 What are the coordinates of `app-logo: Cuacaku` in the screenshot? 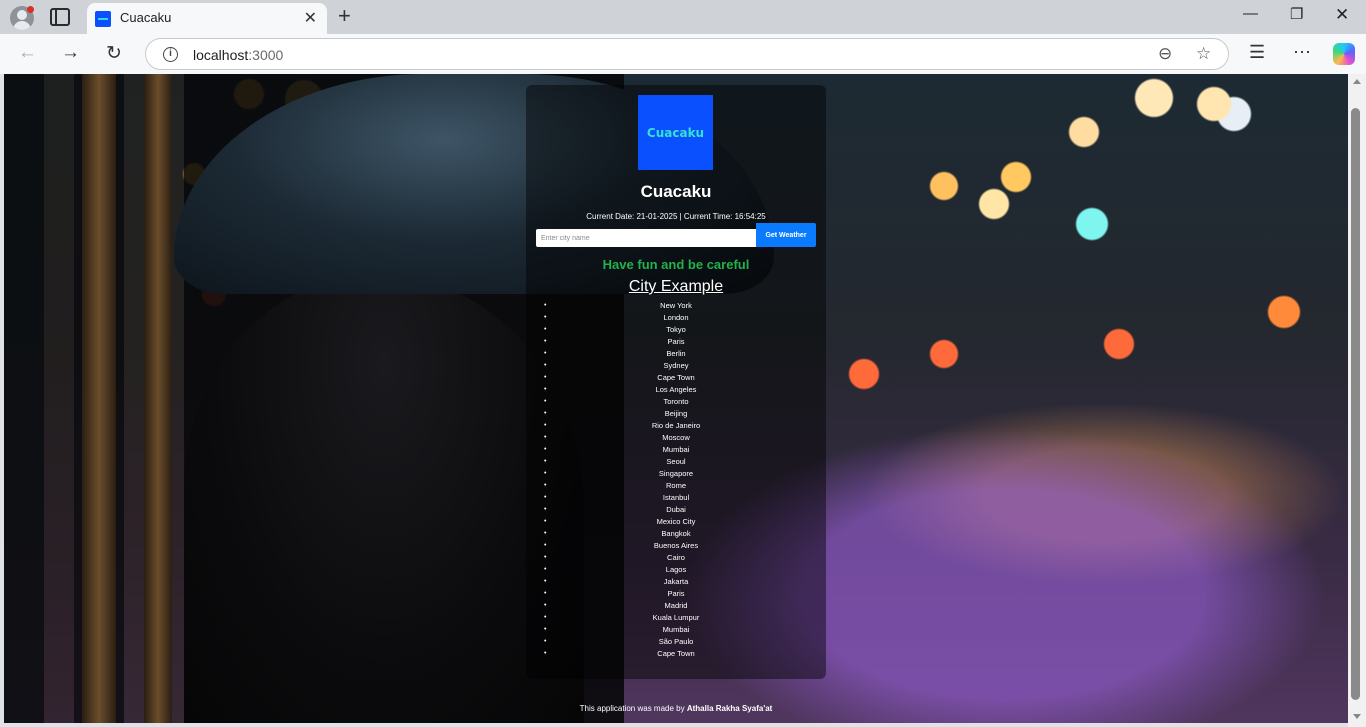 It's located at (675, 132).